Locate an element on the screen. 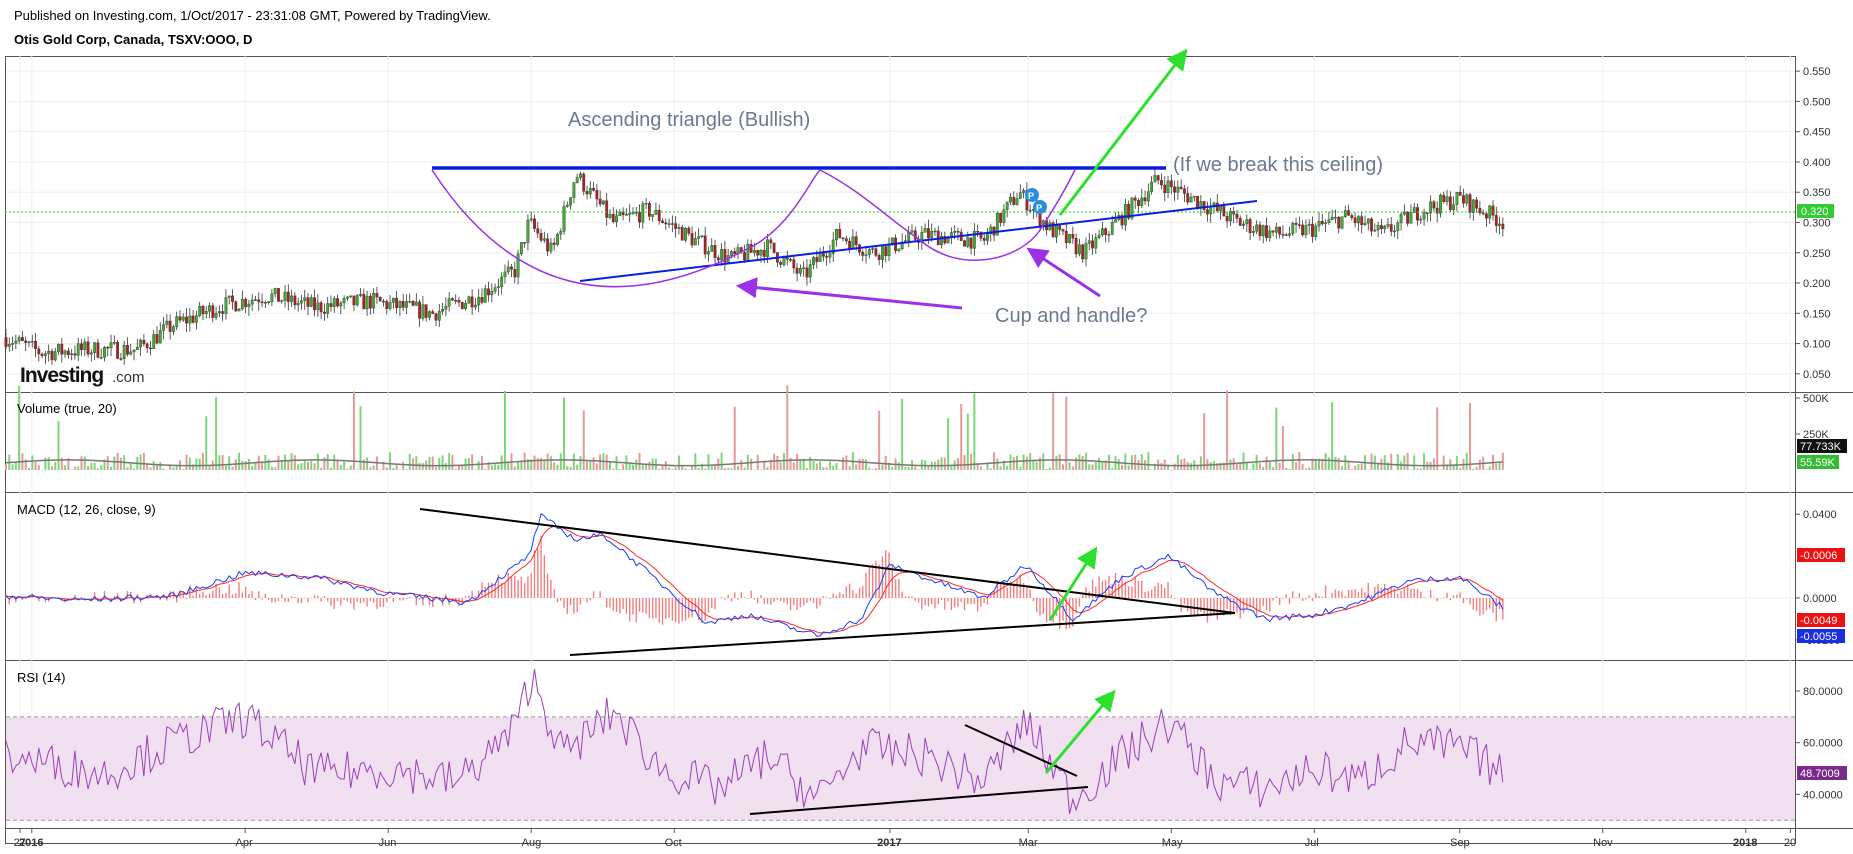  triangle-annotation: Ascending triangle (Bullish) is located at coordinates (689, 120).